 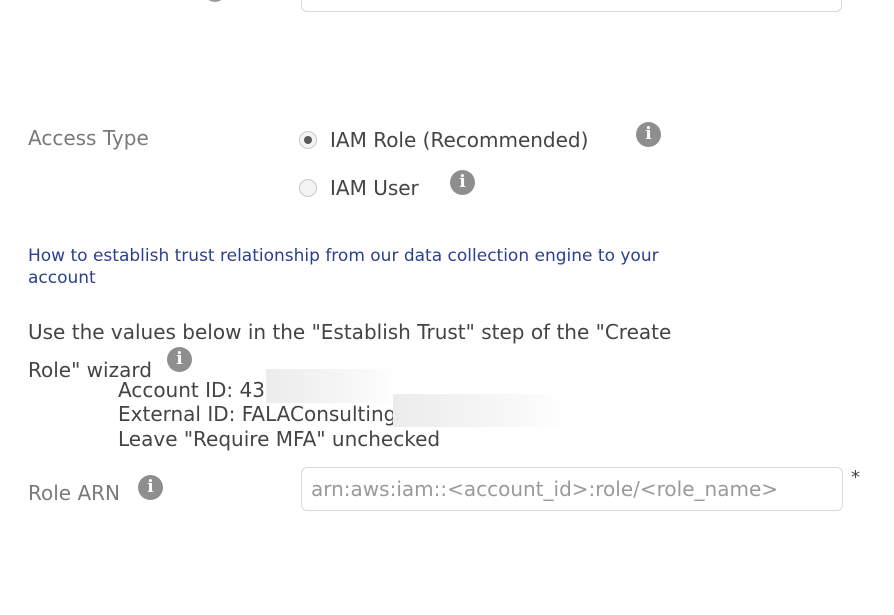 I want to click on role-arn-input, so click(x=572, y=489).